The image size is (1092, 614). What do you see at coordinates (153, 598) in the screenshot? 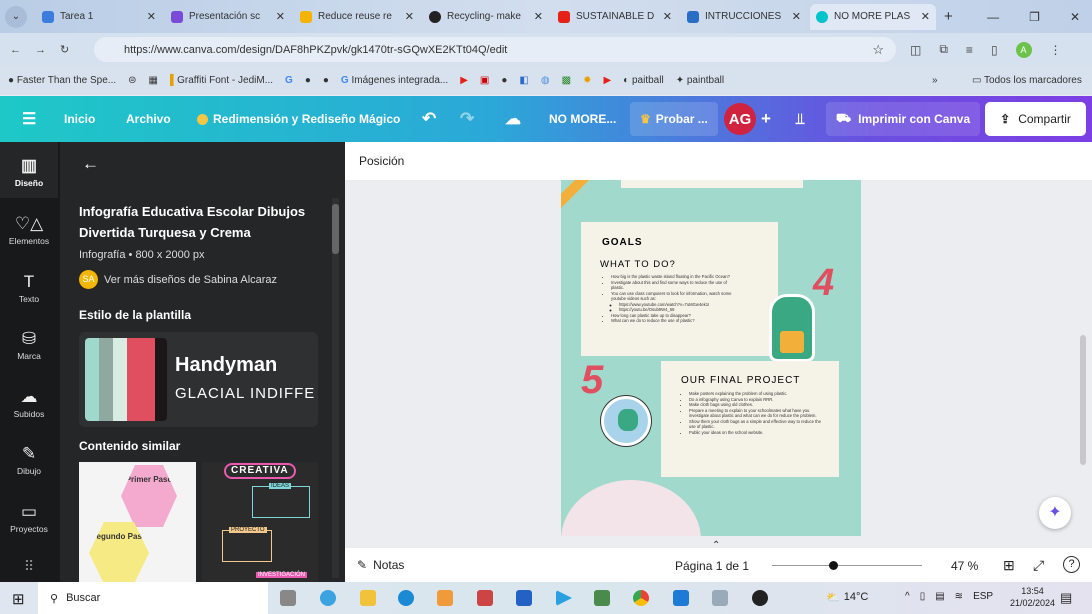
I see `taskbar-search: ⚲ Buscar` at bounding box center [153, 598].